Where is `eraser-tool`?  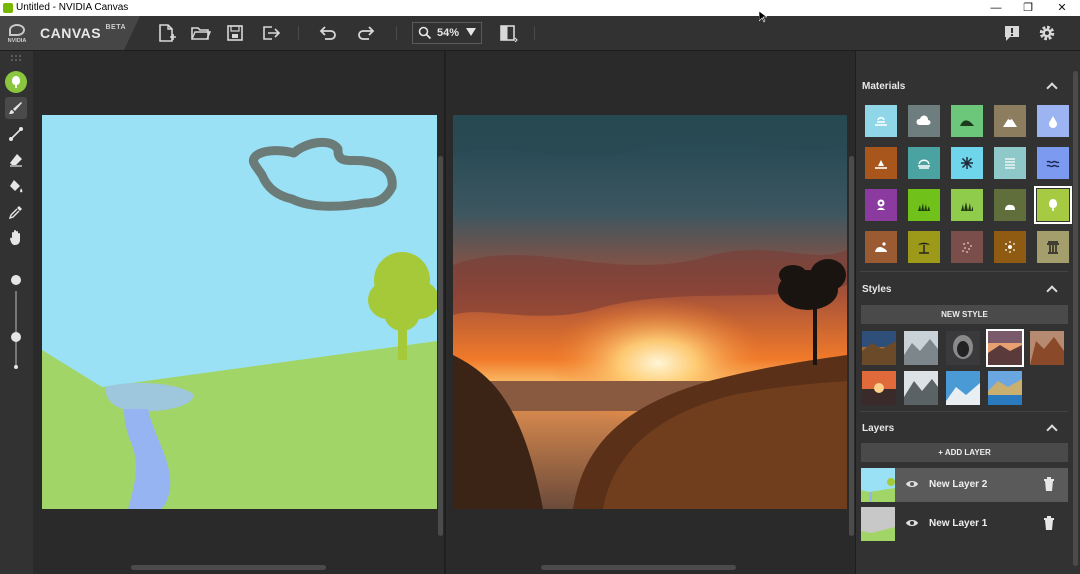 eraser-tool is located at coordinates (16, 160).